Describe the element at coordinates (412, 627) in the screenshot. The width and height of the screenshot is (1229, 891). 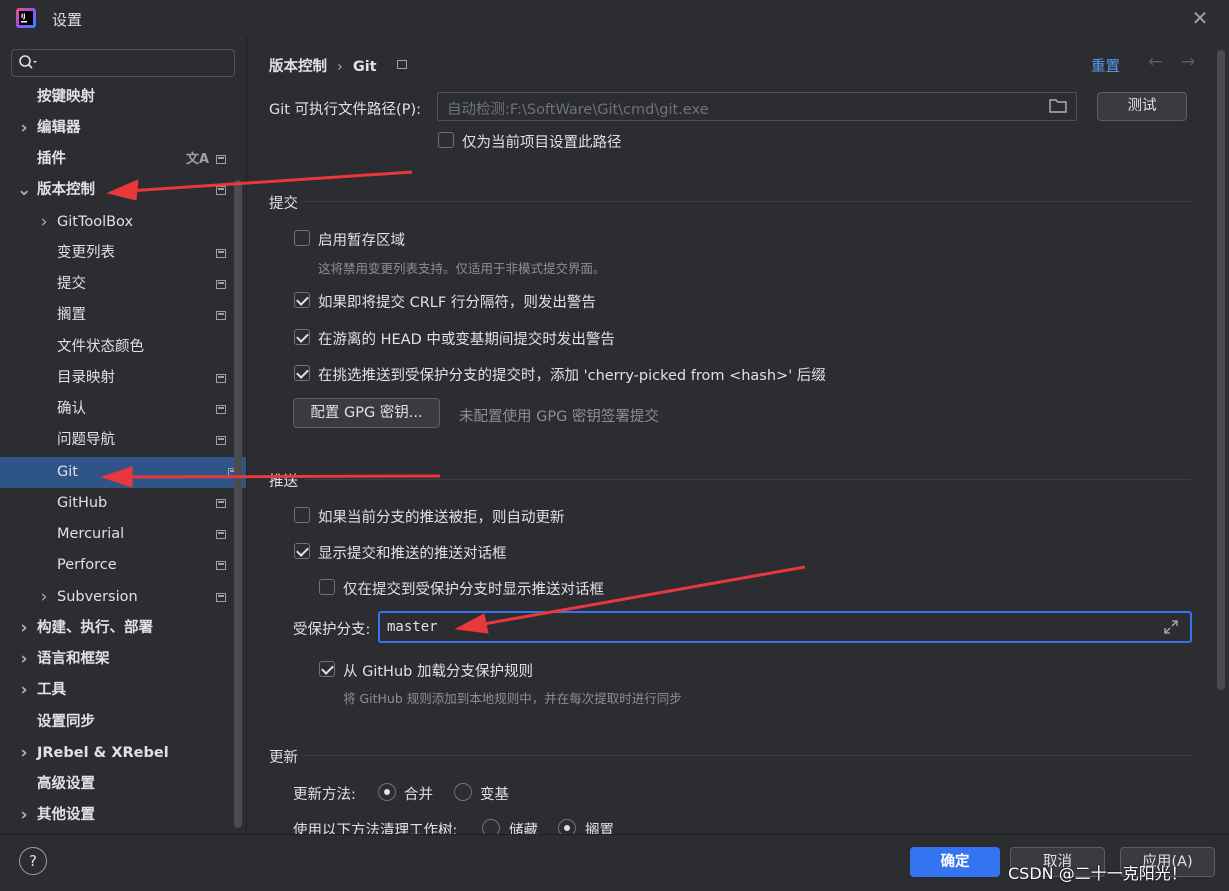
I see `protected-branches-value: master` at that location.